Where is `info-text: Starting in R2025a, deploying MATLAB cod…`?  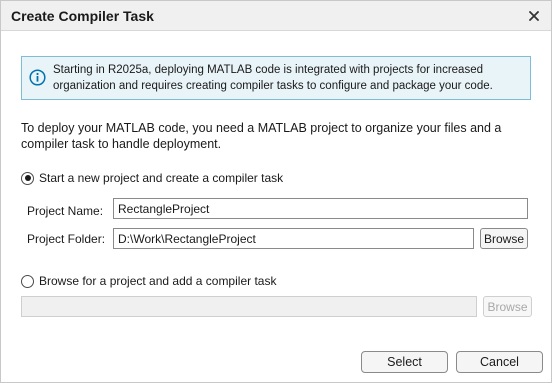 info-text: Starting in R2025a, deploying MATLAB cod… is located at coordinates (273, 78).